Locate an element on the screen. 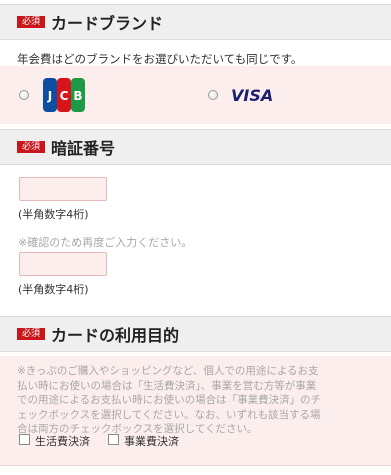 Image resolution: width=391 pixels, height=475 pixels. card-brand-title: カードブランド is located at coordinates (107, 23).